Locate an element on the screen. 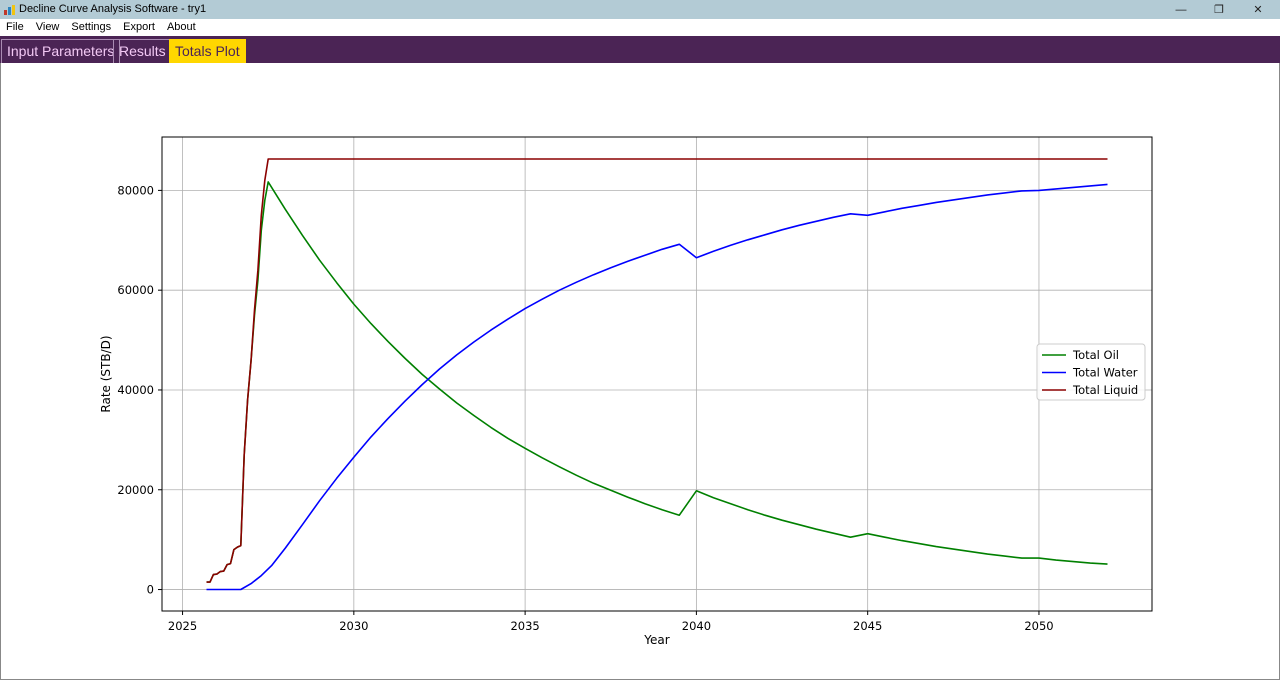 This screenshot has width=1280, height=680. menu-about: About is located at coordinates (181, 27).